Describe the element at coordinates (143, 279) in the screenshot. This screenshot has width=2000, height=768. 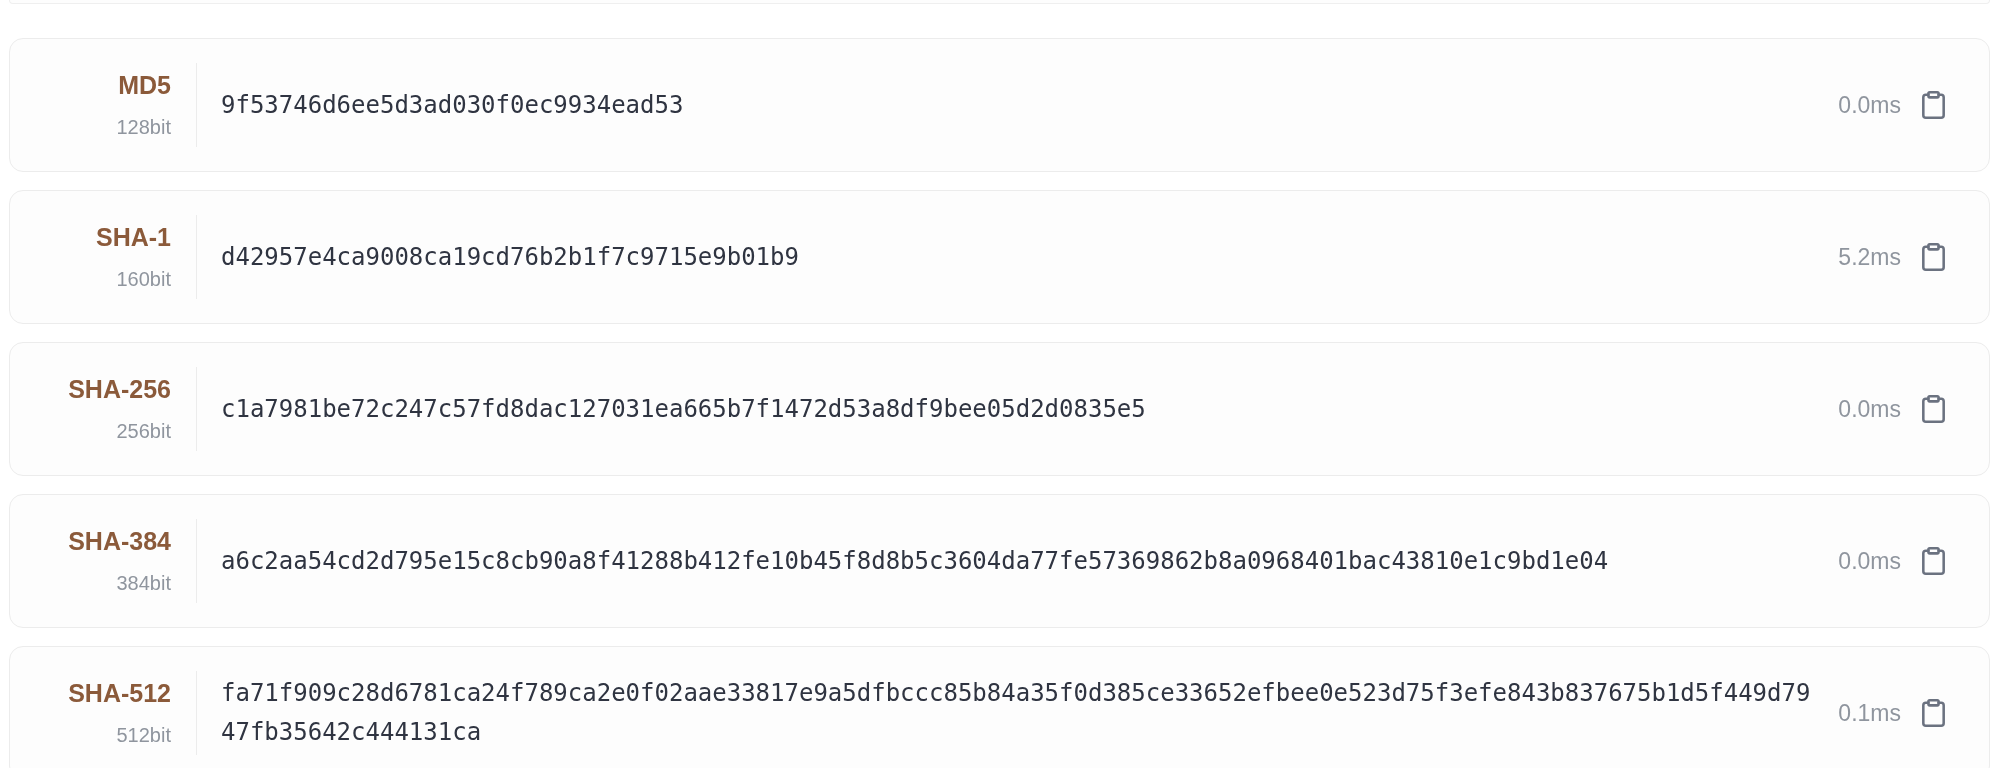
I see `bit-length: 160bit` at that location.